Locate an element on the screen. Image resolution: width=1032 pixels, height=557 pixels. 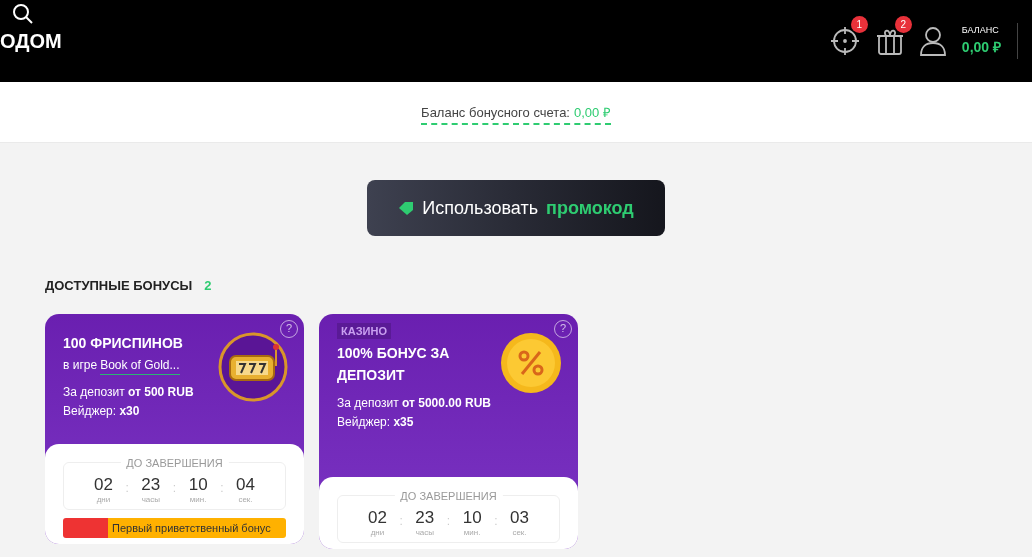
tag-icon is located at coordinates (406, 208).